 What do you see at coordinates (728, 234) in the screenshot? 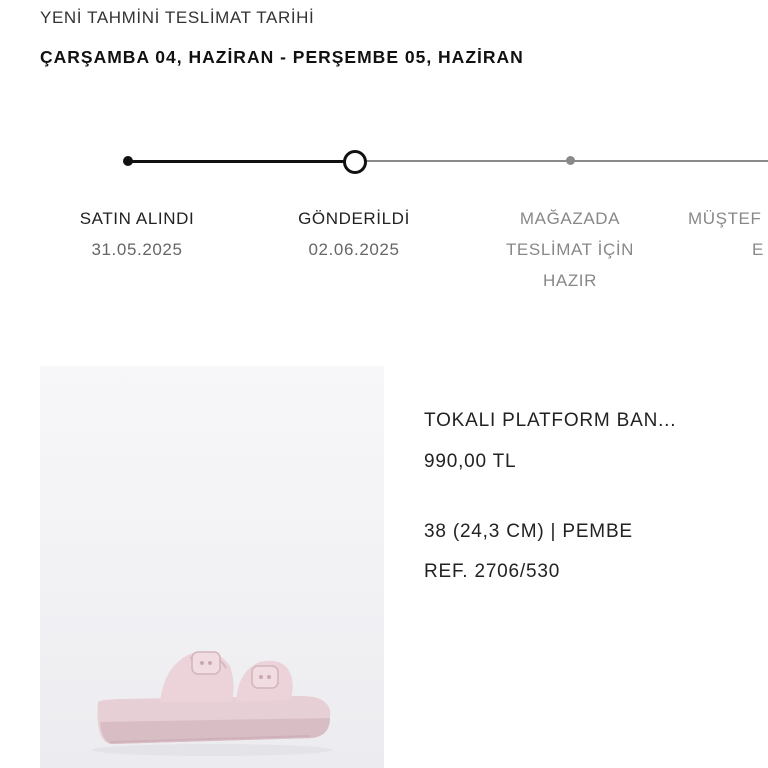
I see `step-delivered-to-customer: MÜŞTEF E` at bounding box center [728, 234].